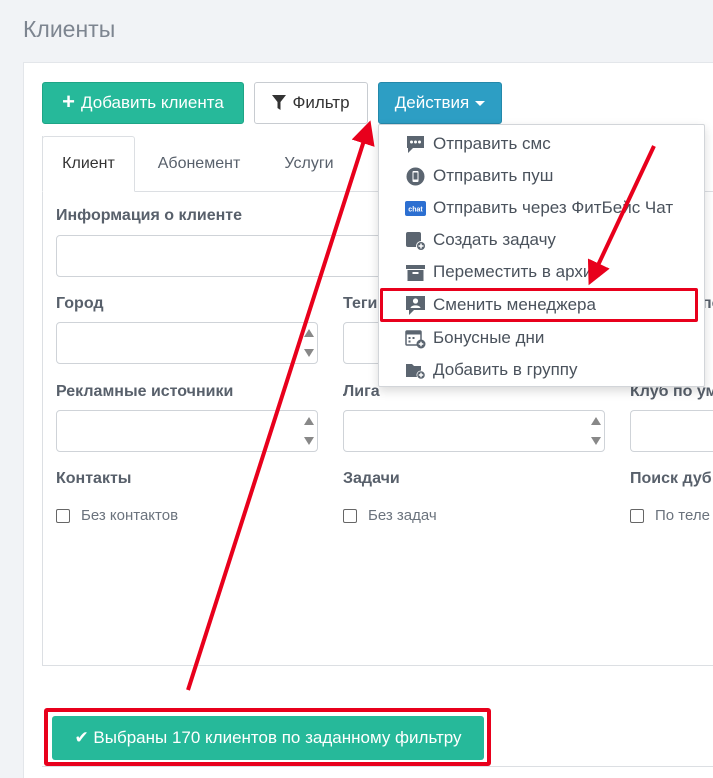 The width and height of the screenshot is (713, 778). I want to click on menu-item-label: Отправить пуш, so click(493, 175).